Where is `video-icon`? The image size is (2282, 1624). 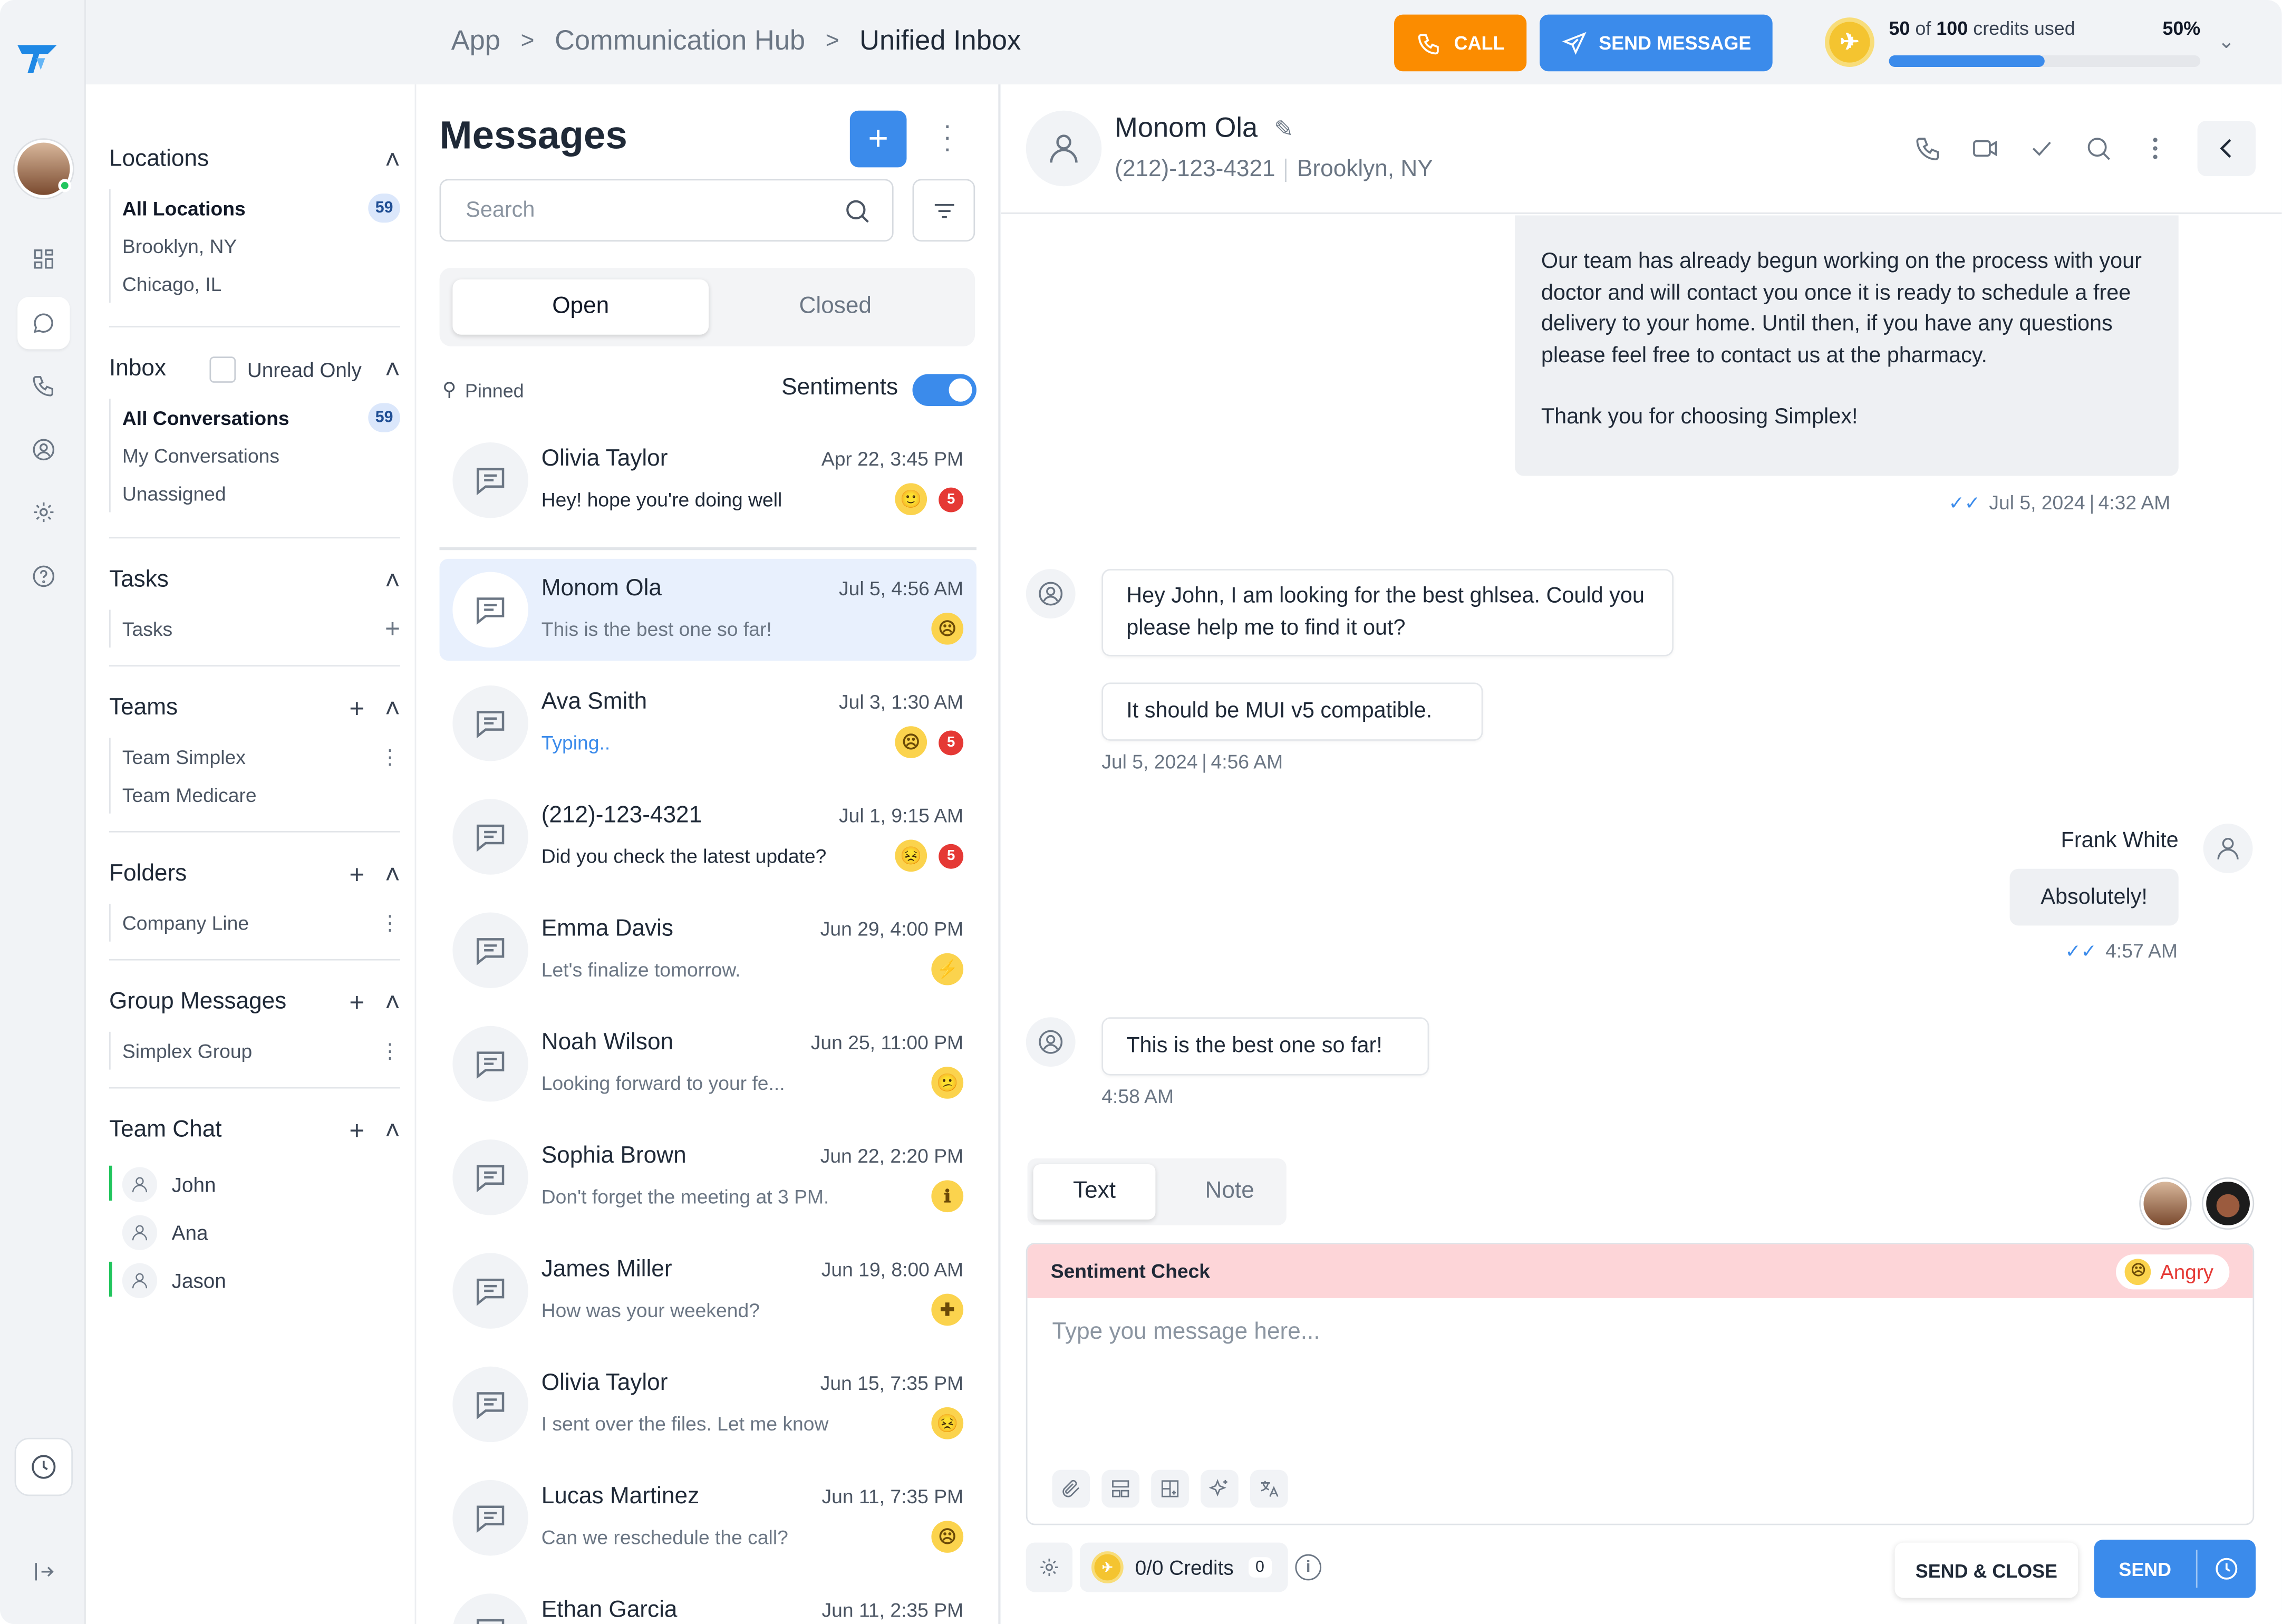 video-icon is located at coordinates (1984, 148).